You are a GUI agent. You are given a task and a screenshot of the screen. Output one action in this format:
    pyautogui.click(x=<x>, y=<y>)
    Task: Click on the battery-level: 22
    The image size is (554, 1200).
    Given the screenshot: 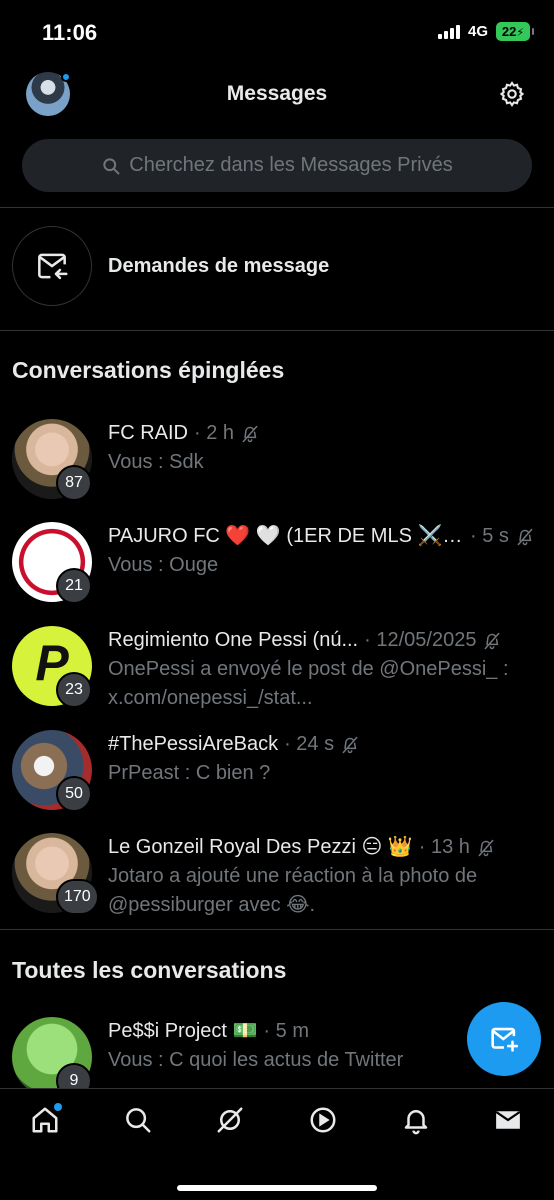 What is the action you would take?
    pyautogui.click(x=509, y=31)
    